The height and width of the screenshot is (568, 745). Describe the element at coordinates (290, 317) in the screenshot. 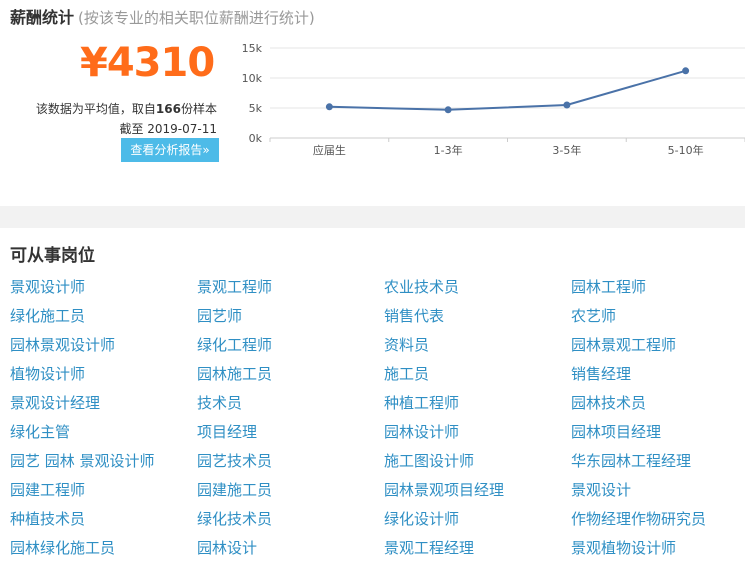

I see `job-link: 园艺师` at that location.